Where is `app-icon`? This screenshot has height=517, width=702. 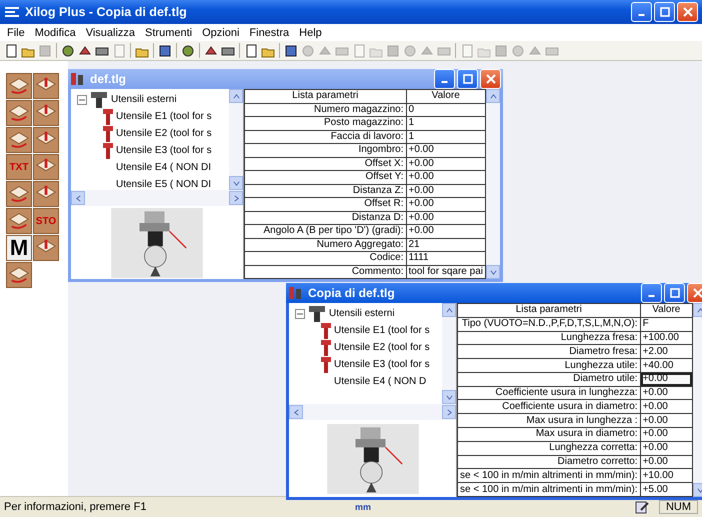 app-icon is located at coordinates (12, 12).